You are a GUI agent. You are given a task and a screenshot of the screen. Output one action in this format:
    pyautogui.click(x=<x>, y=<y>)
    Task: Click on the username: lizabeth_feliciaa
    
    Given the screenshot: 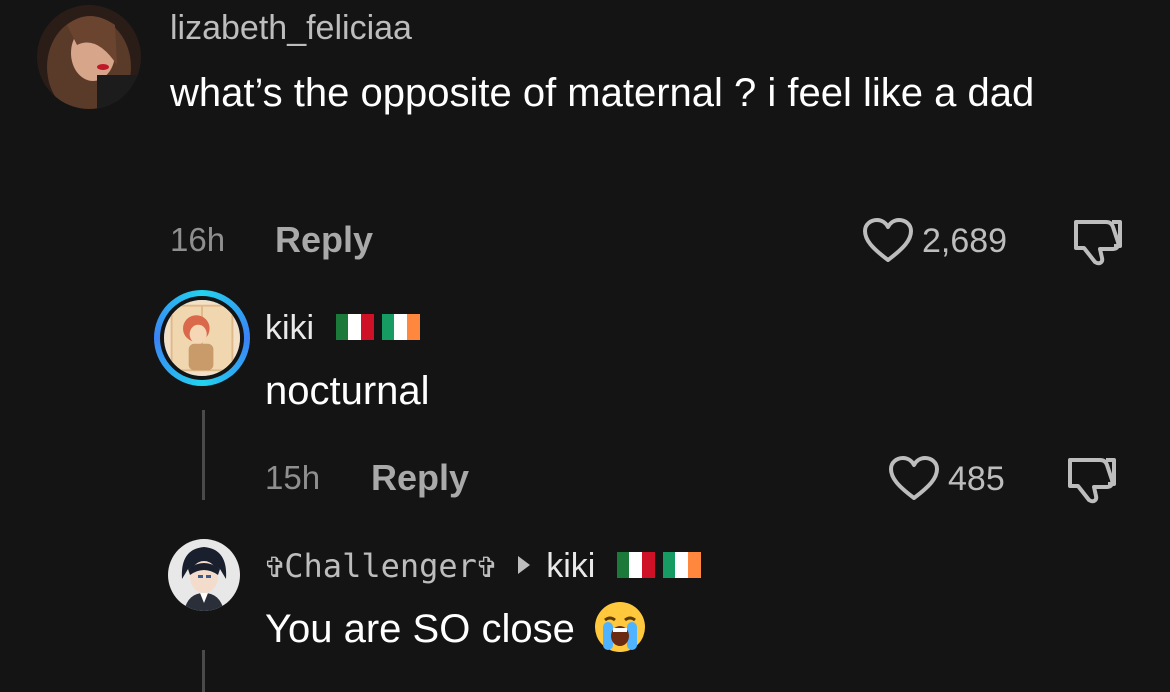 What is the action you would take?
    pyautogui.click(x=291, y=28)
    